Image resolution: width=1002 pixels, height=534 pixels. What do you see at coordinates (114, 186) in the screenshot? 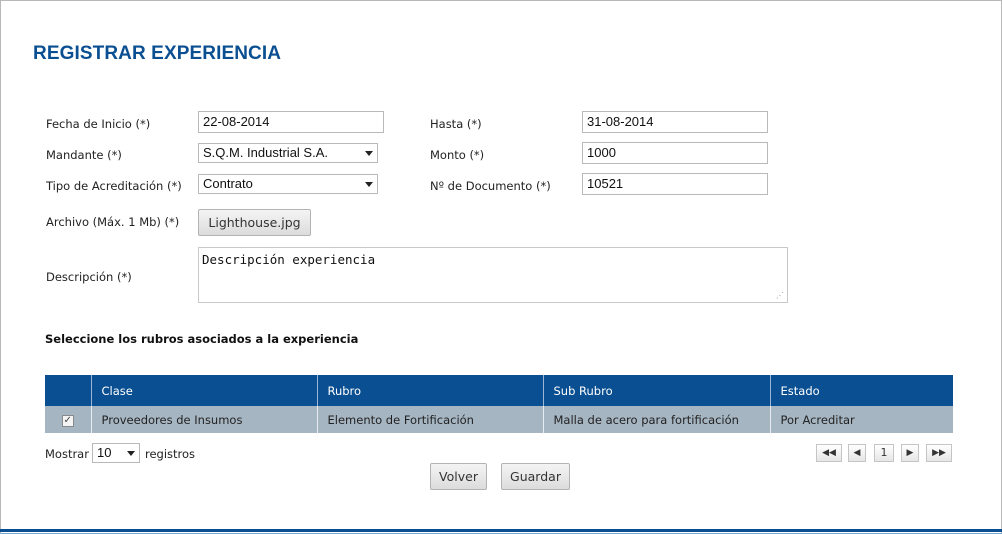
I see `tipo-acreditacion-label: Tipo de Acreditación (*)` at bounding box center [114, 186].